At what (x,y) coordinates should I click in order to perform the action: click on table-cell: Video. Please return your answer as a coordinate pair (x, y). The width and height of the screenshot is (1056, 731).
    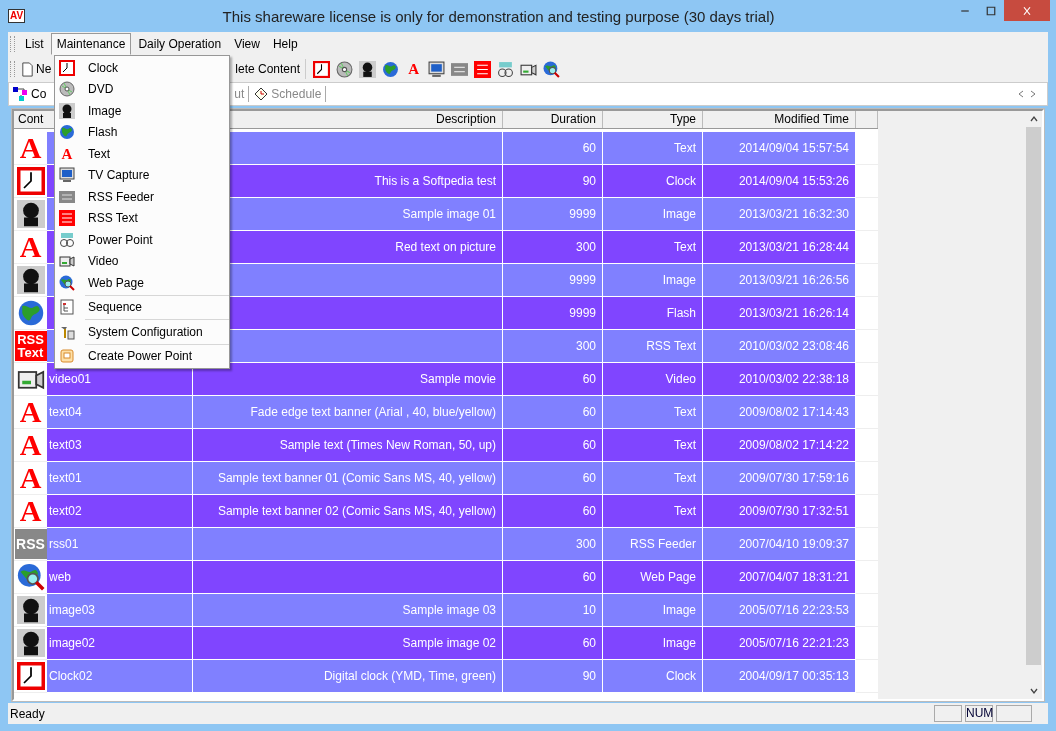
    Looking at the image, I should click on (653, 379).